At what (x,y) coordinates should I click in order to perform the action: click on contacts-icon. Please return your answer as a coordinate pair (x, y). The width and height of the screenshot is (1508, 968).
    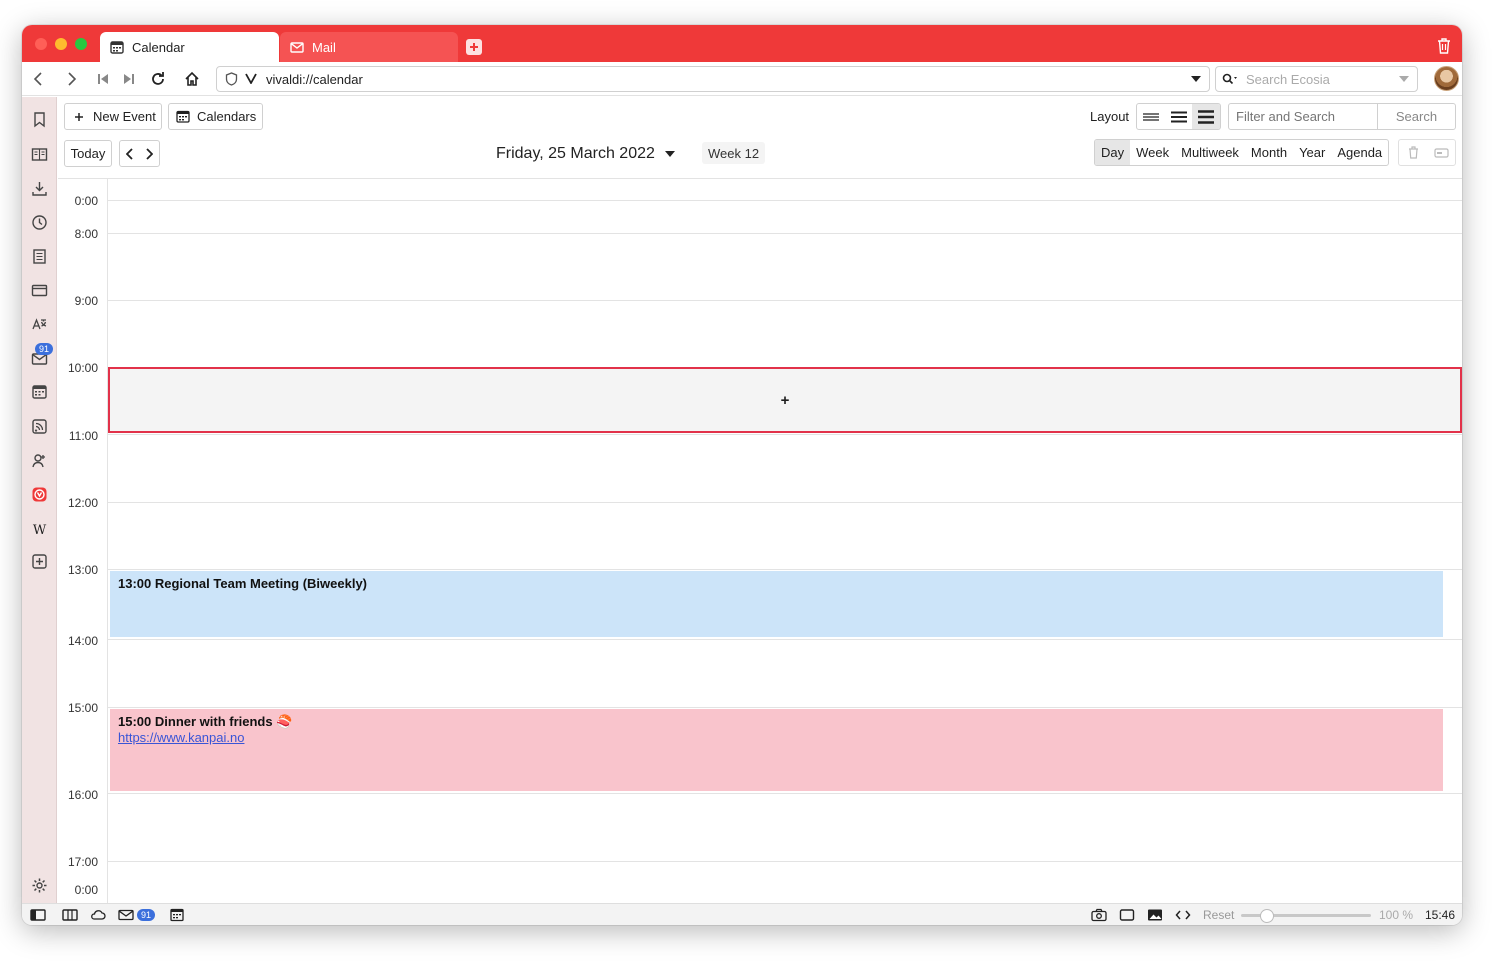
    Looking at the image, I should click on (39, 460).